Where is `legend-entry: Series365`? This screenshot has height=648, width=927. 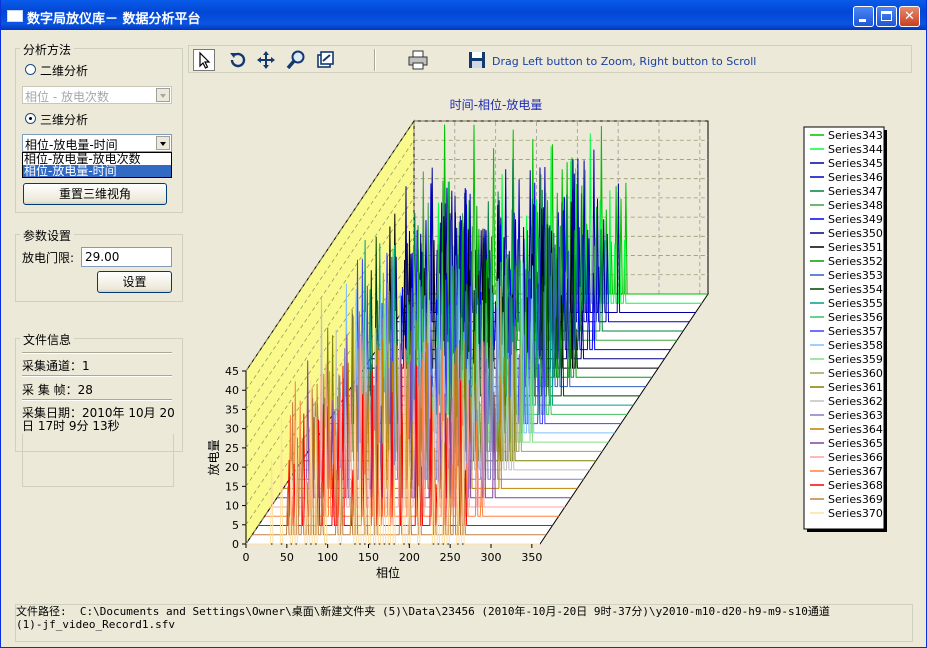 legend-entry: Series365 is located at coordinates (855, 443).